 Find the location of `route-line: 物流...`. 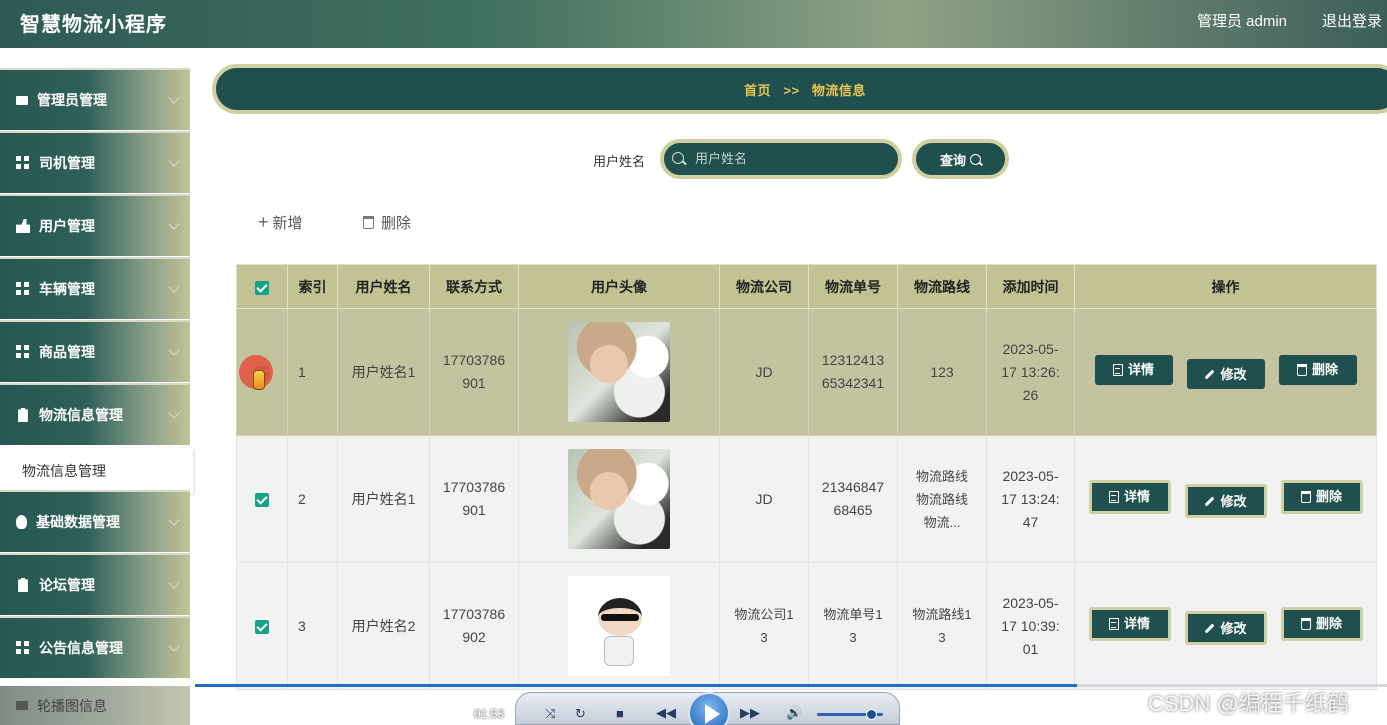

route-line: 物流... is located at coordinates (942, 522).